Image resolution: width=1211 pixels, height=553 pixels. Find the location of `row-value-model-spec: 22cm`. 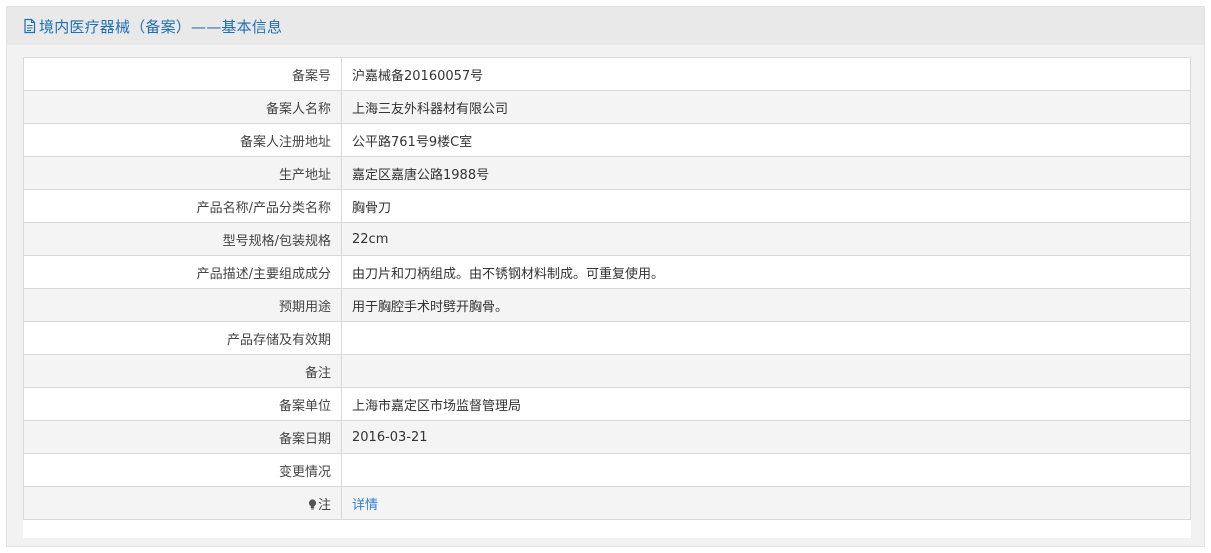

row-value-model-spec: 22cm is located at coordinates (766, 239).